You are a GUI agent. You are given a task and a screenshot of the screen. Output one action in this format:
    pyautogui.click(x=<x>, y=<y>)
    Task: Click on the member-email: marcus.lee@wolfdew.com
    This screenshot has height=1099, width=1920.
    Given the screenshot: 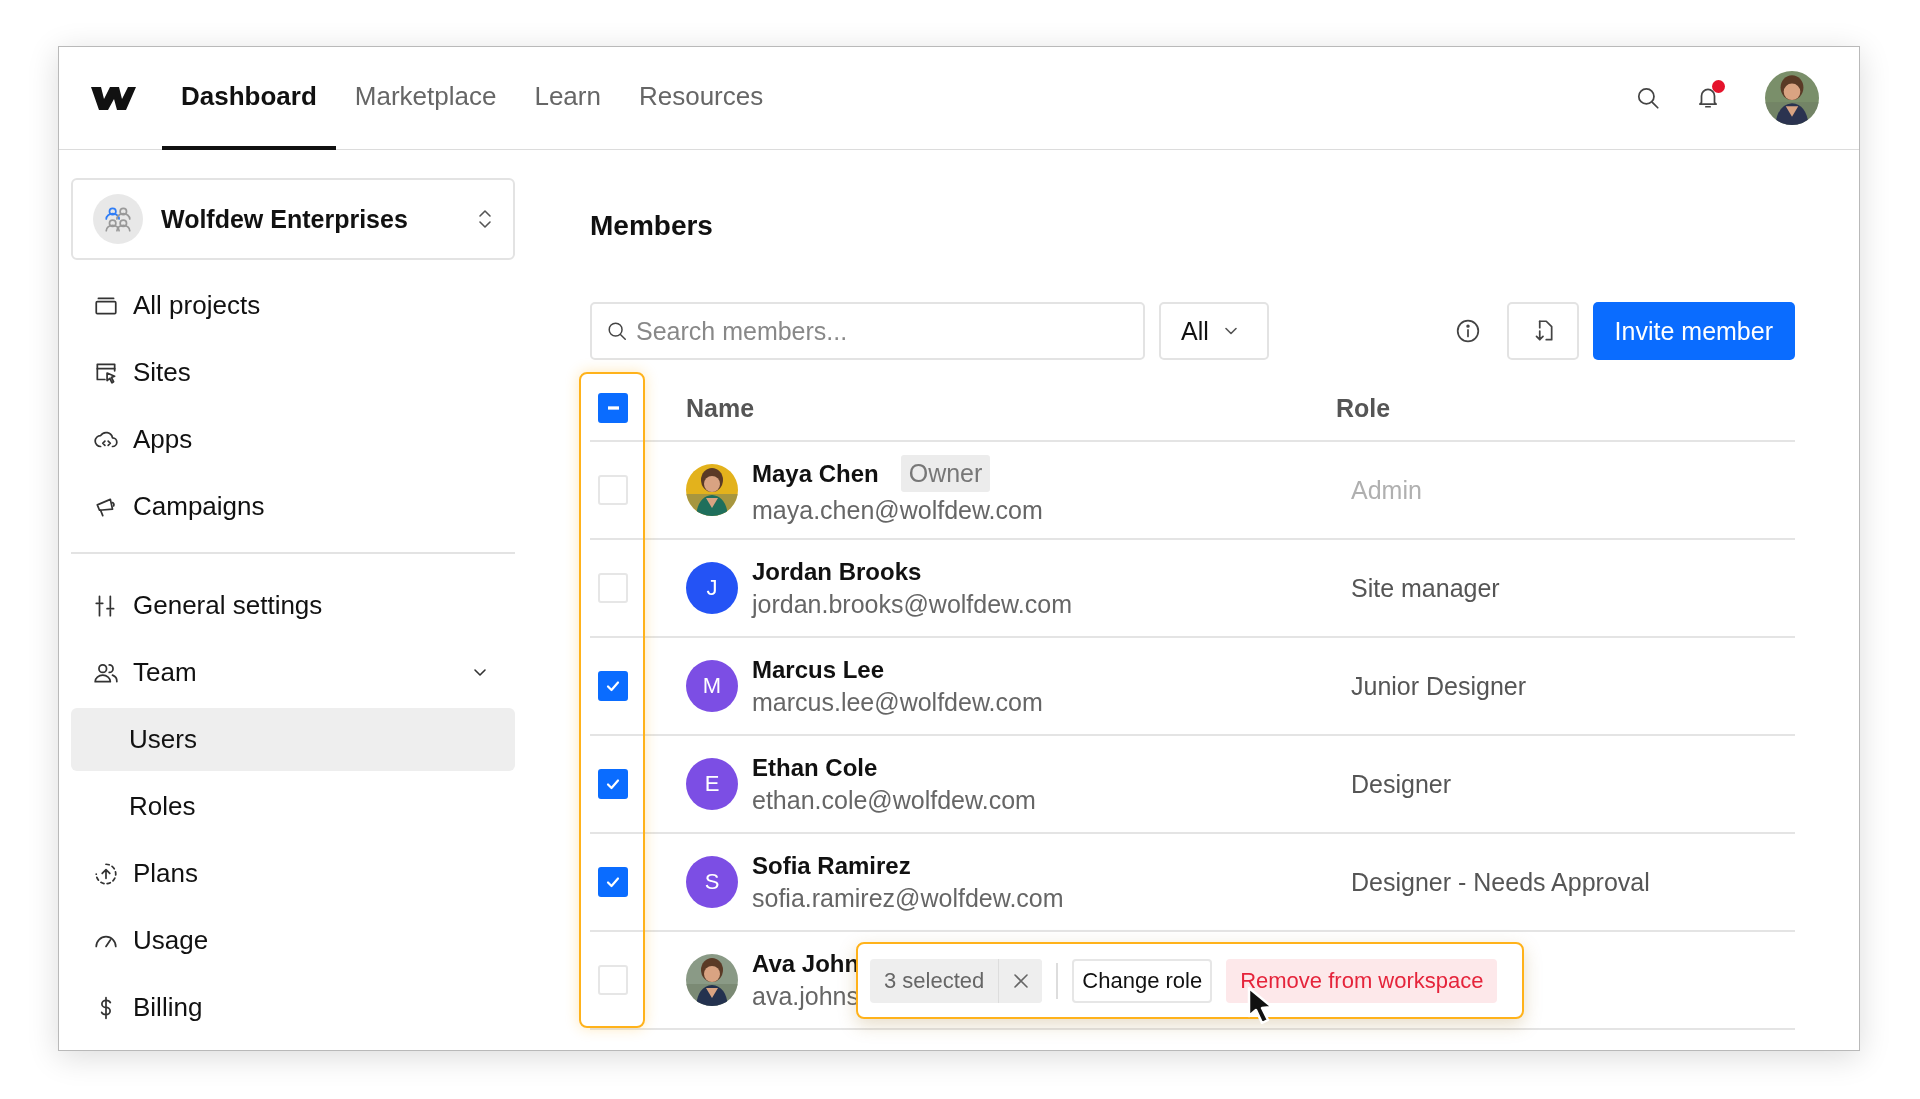 What is the action you would take?
    pyautogui.click(x=897, y=702)
    